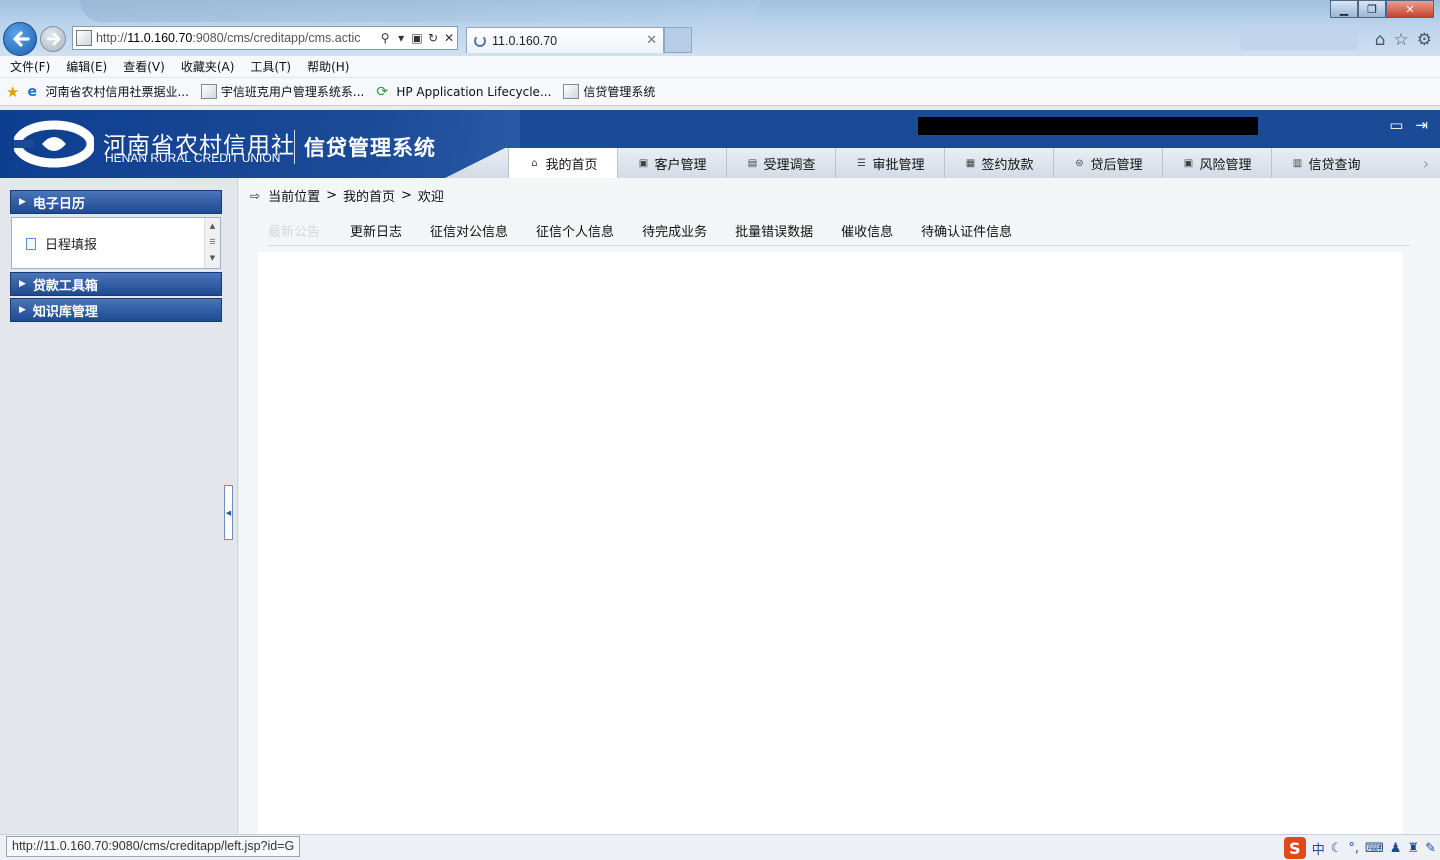  What do you see at coordinates (116, 243) in the screenshot?
I see `sidebar-group-body: 日程填报 ▲ ☰ ▼` at bounding box center [116, 243].